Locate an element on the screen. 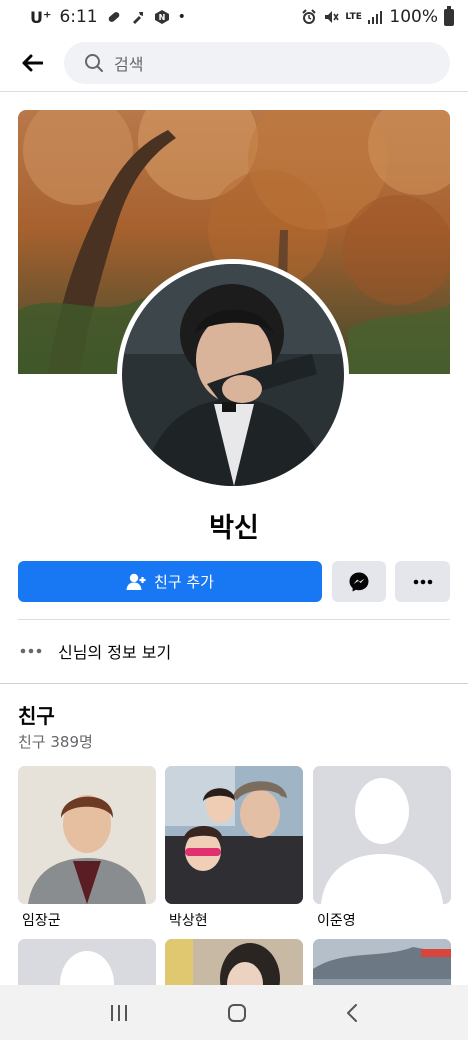 This screenshot has height=1040, width=468. friend-name: 이준영 is located at coordinates (382, 920).